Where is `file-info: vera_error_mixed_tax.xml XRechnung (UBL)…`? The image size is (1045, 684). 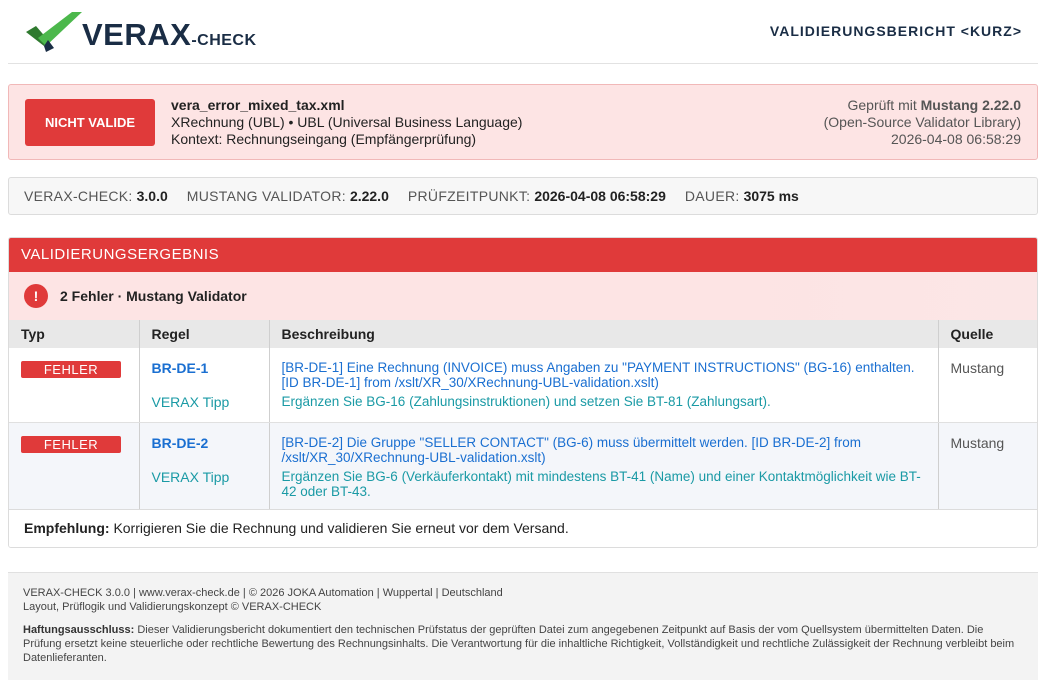 file-info: vera_error_mixed_tax.xml XRechnung (UBL)… is located at coordinates (346, 122).